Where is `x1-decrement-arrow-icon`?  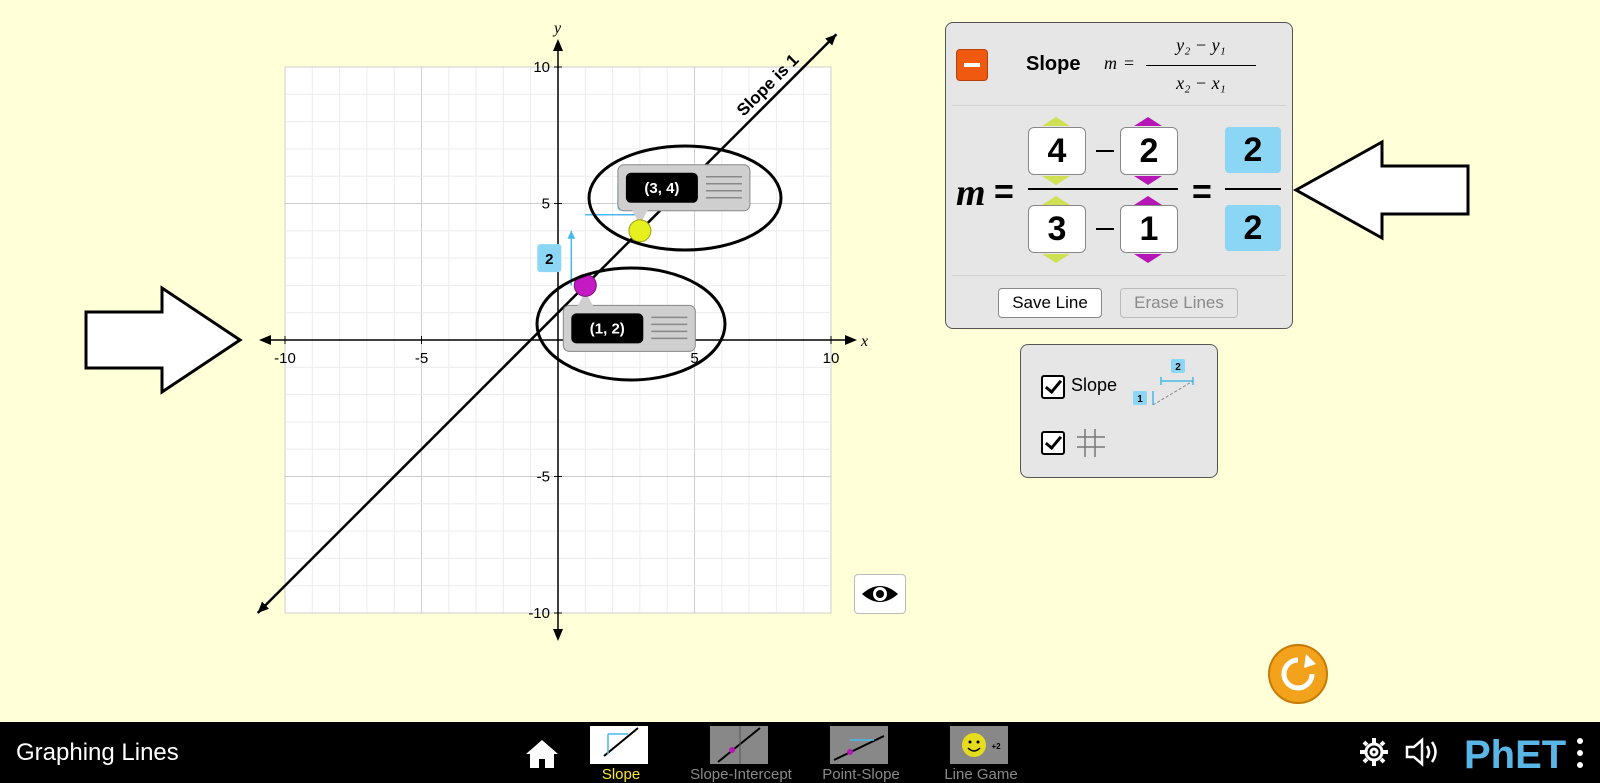
x1-decrement-arrow-icon is located at coordinates (1148, 258).